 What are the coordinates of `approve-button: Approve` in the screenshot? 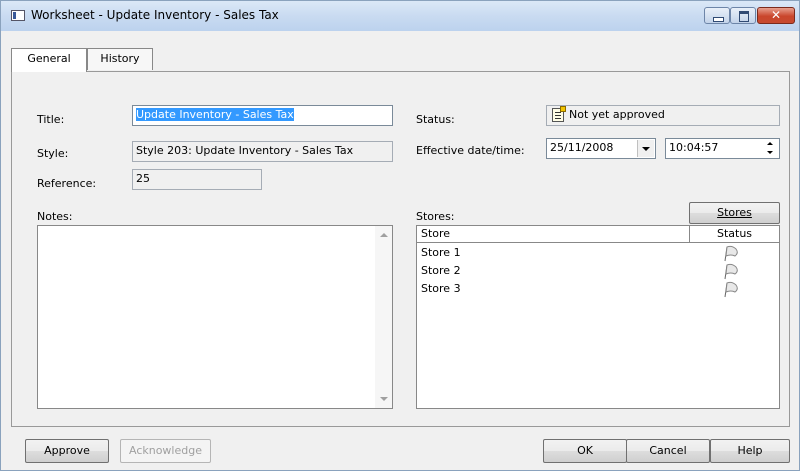 It's located at (67, 451).